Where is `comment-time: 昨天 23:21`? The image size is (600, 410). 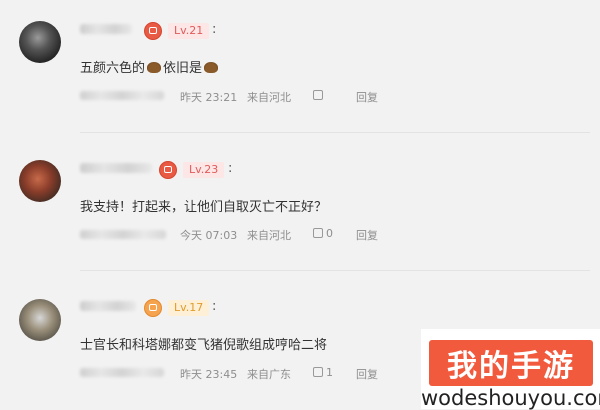
comment-time: 昨天 23:21 is located at coordinates (209, 97).